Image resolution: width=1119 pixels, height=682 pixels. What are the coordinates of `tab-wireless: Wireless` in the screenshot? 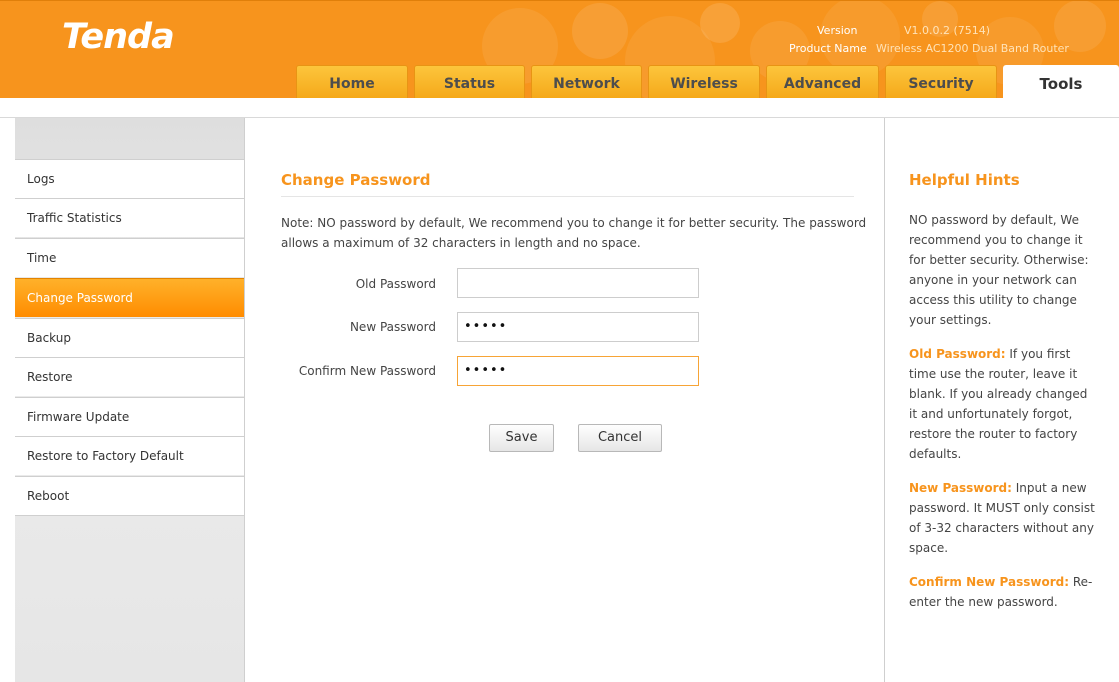 It's located at (704, 81).